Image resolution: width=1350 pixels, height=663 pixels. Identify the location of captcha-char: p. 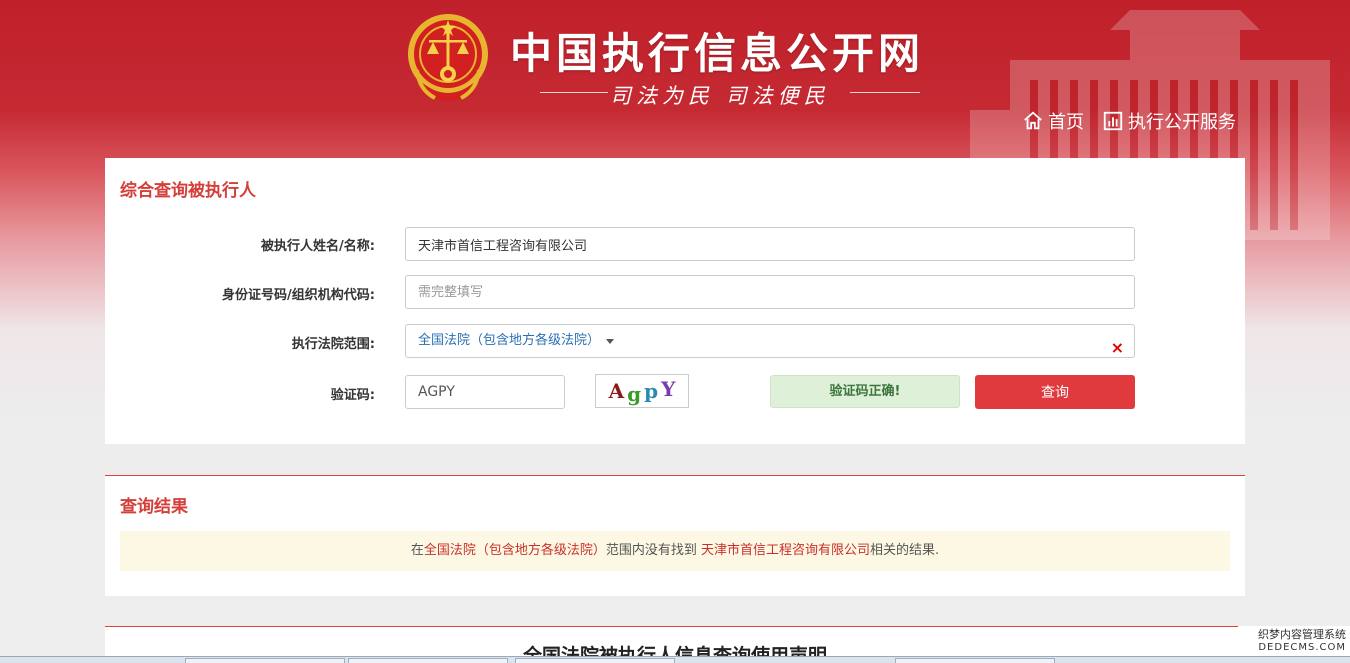
(651, 391).